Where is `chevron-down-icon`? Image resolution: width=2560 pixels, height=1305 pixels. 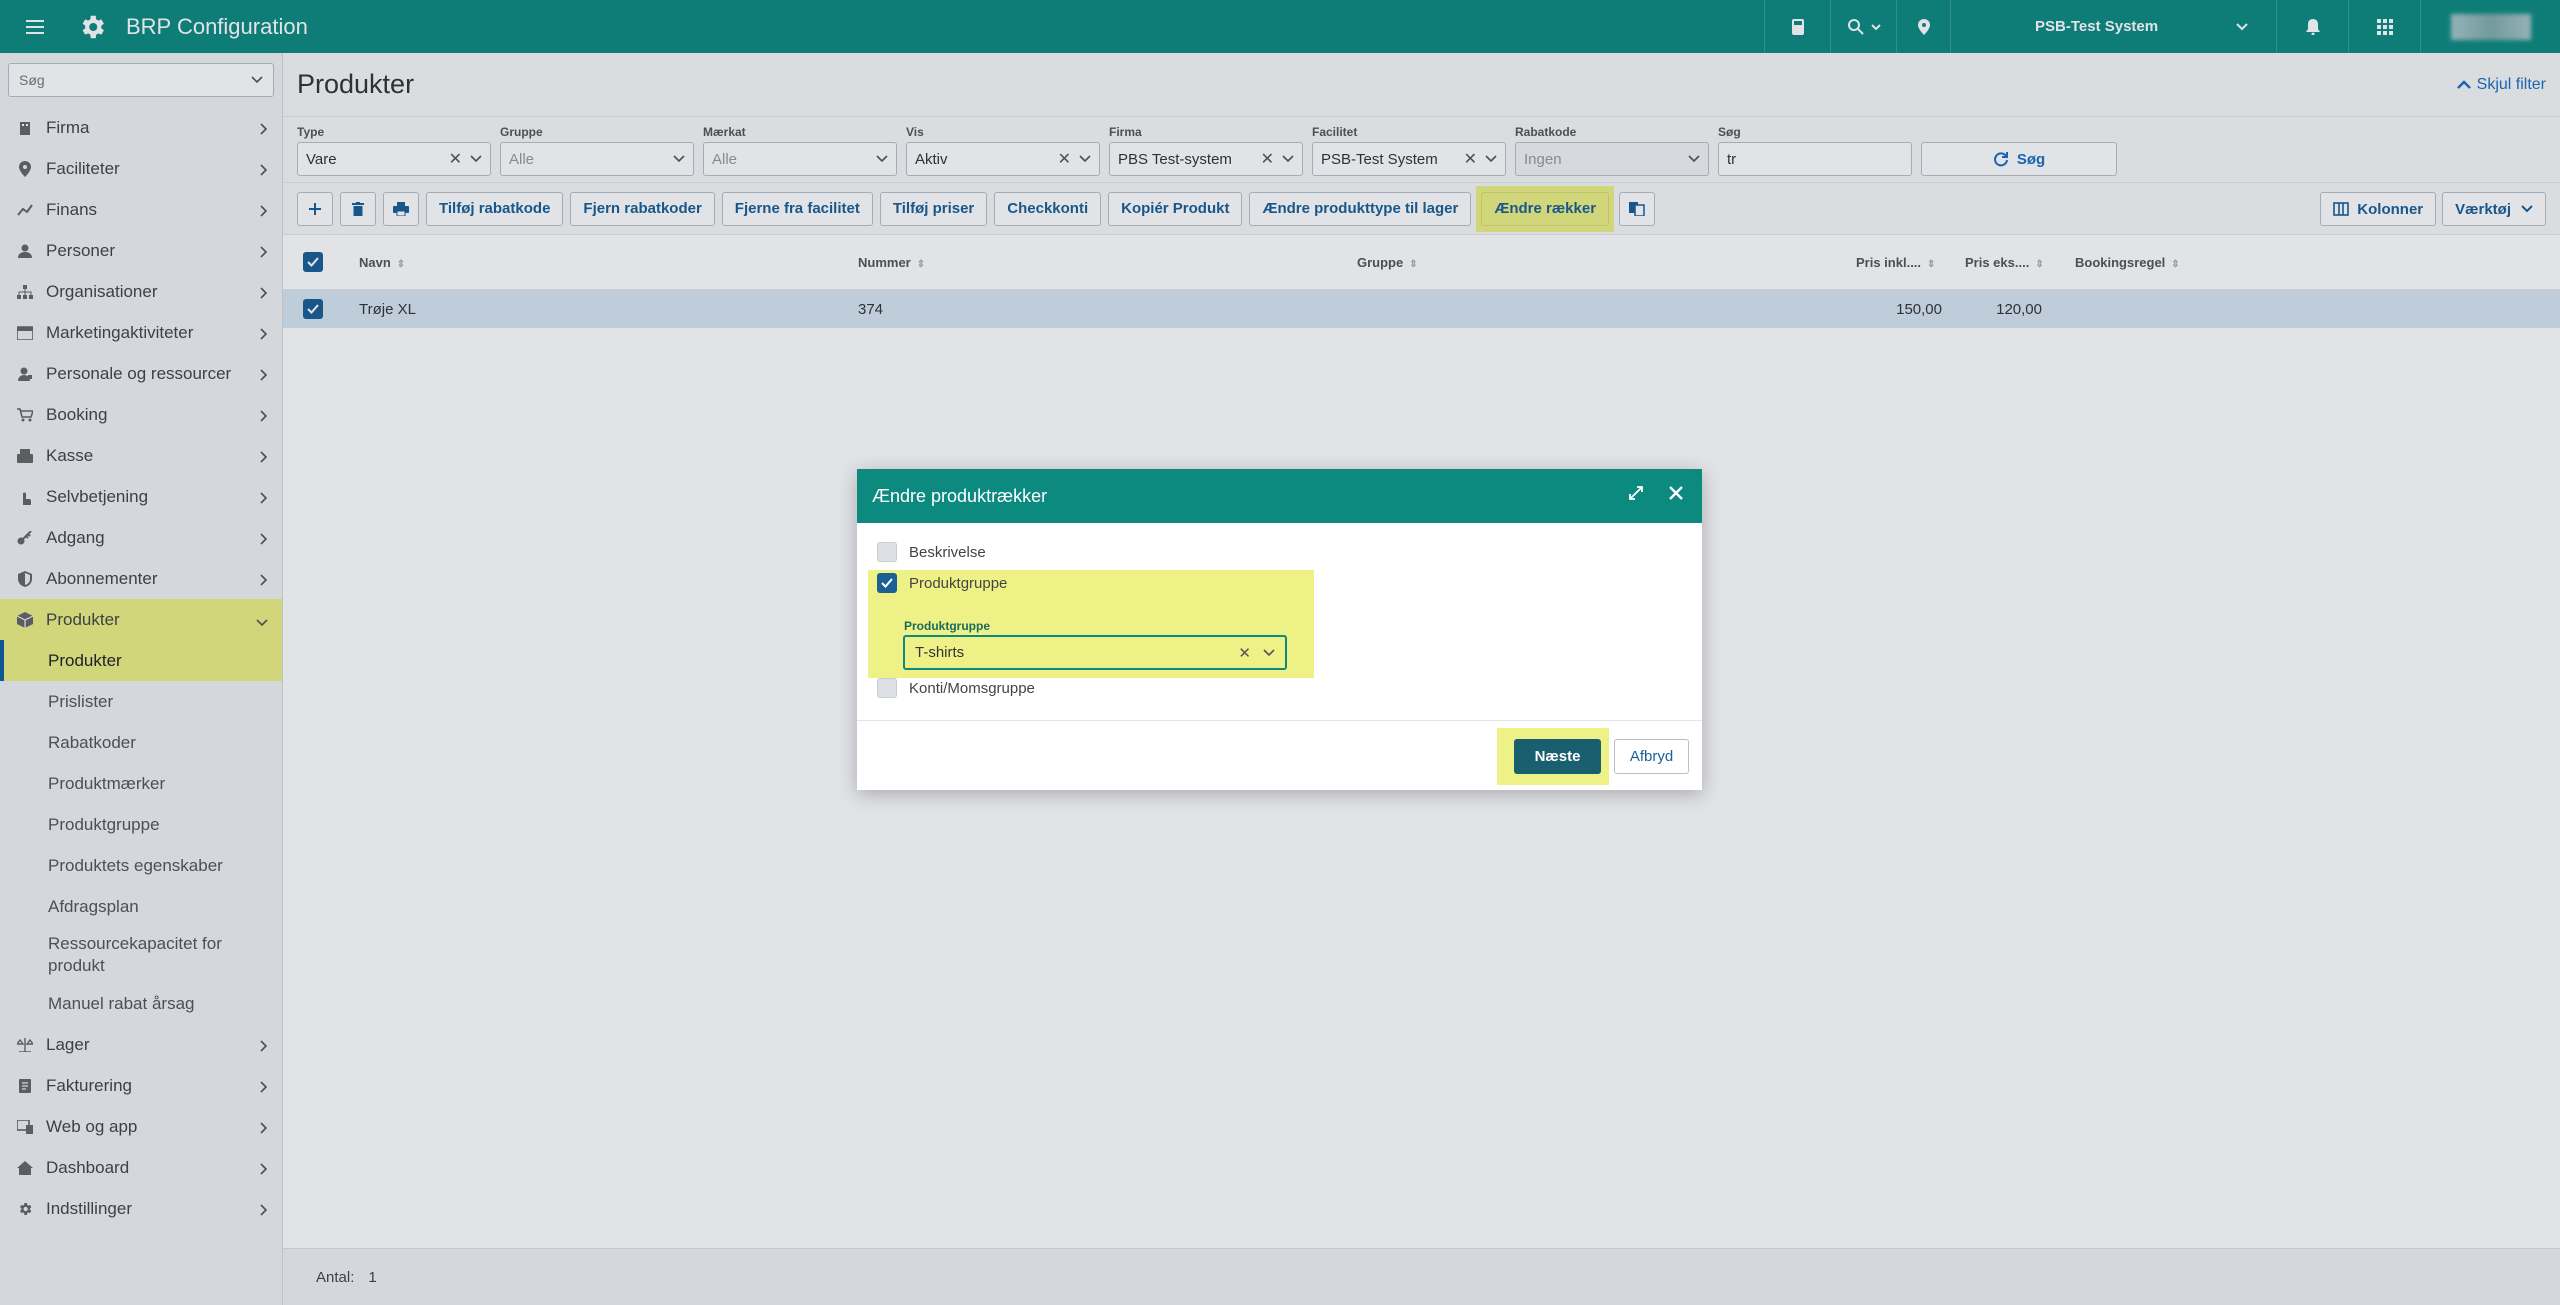
chevron-down-icon is located at coordinates (1269, 652).